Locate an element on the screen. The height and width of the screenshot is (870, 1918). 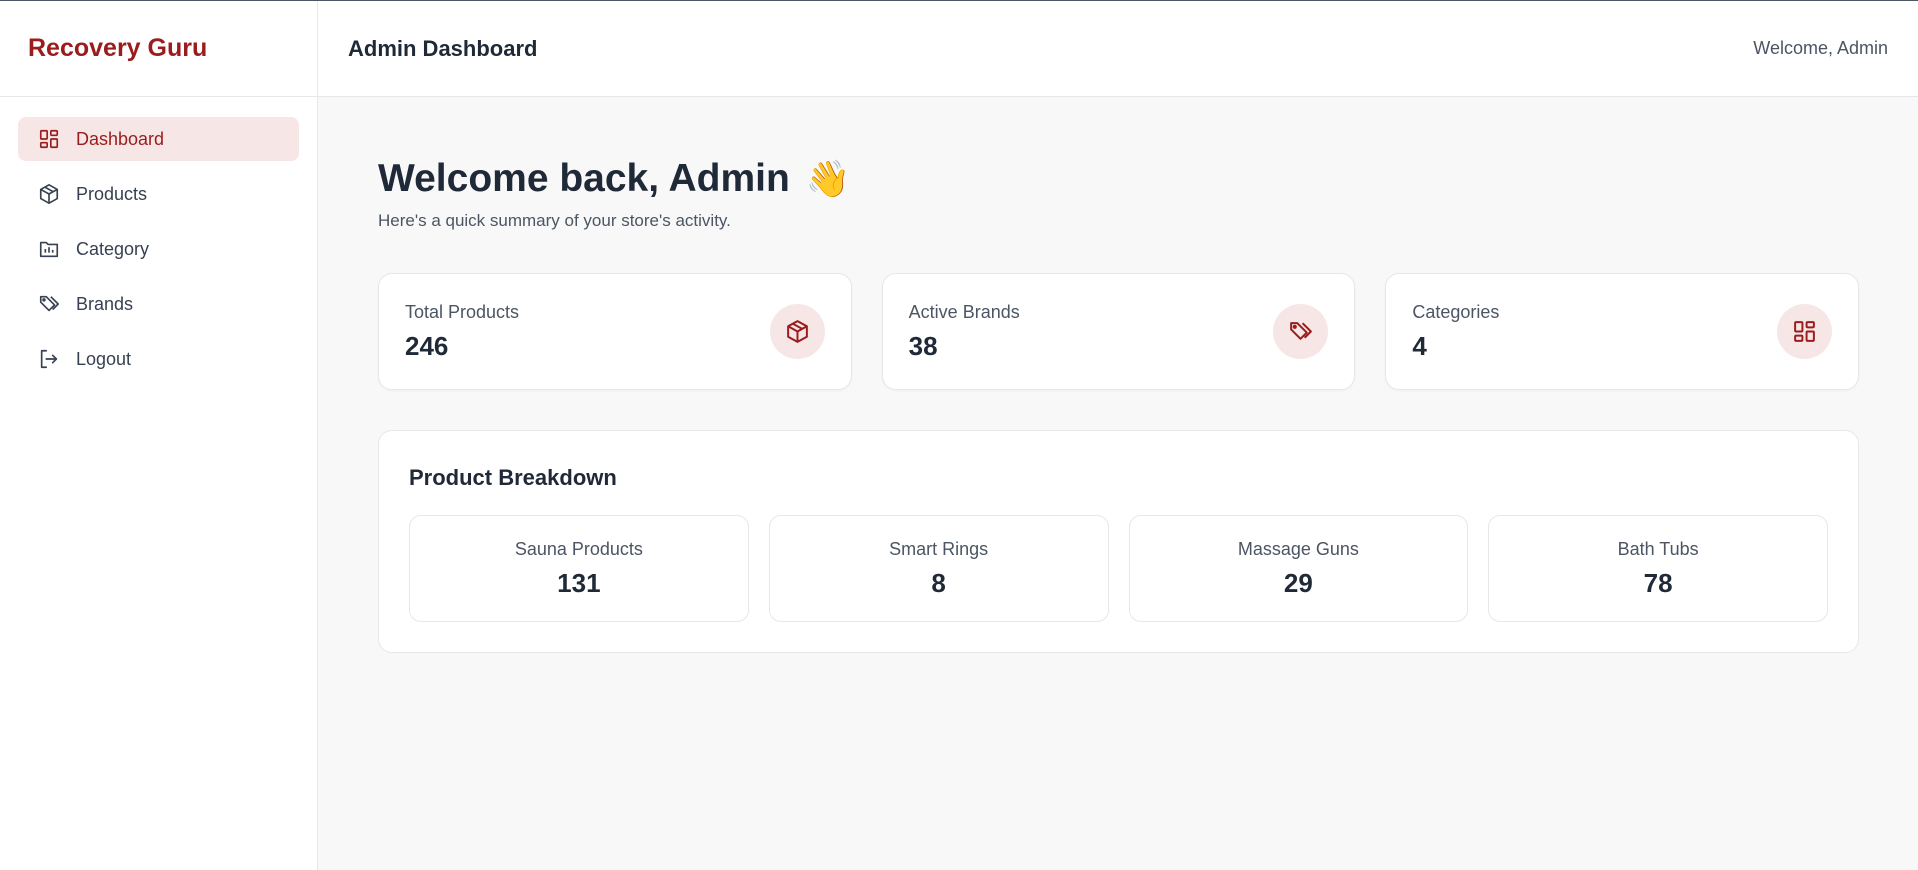
sidebar-item-dashboard: Dashboard is located at coordinates (158, 139).